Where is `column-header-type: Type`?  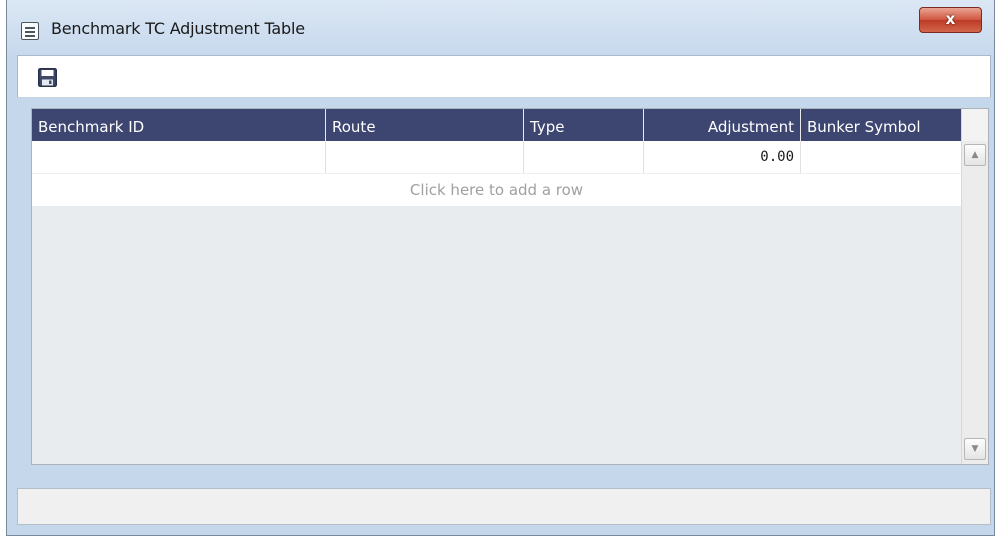
column-header-type: Type is located at coordinates (584, 125).